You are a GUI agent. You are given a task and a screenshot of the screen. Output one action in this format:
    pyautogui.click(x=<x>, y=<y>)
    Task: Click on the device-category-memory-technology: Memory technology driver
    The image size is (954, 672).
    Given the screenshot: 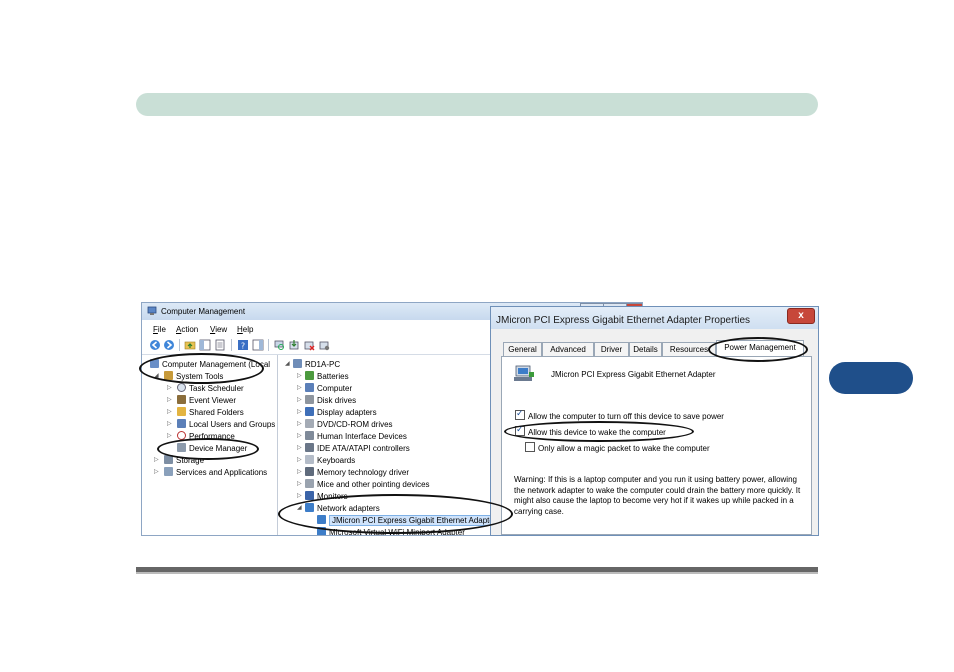 What is the action you would take?
    pyautogui.click(x=357, y=472)
    